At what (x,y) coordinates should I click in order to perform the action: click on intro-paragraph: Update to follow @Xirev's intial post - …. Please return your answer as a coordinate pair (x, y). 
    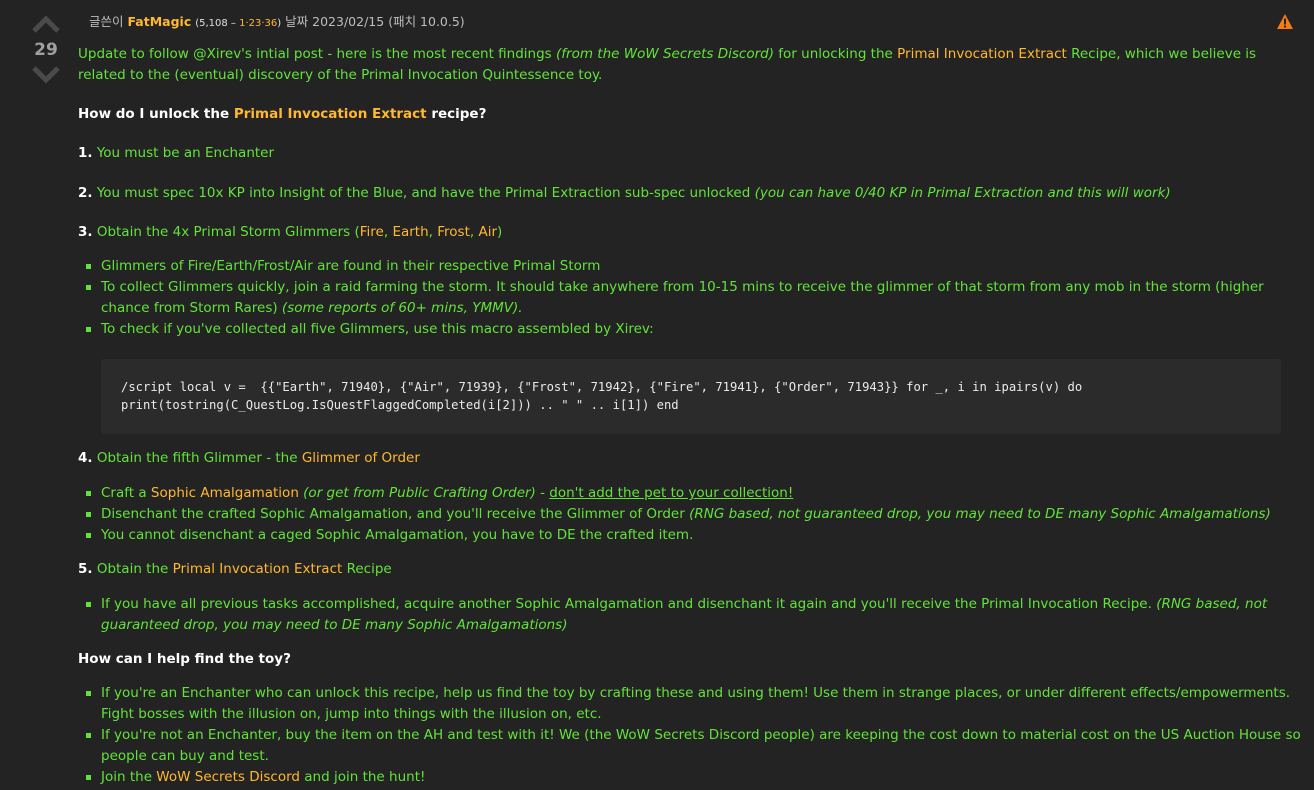
    Looking at the image, I should click on (667, 64).